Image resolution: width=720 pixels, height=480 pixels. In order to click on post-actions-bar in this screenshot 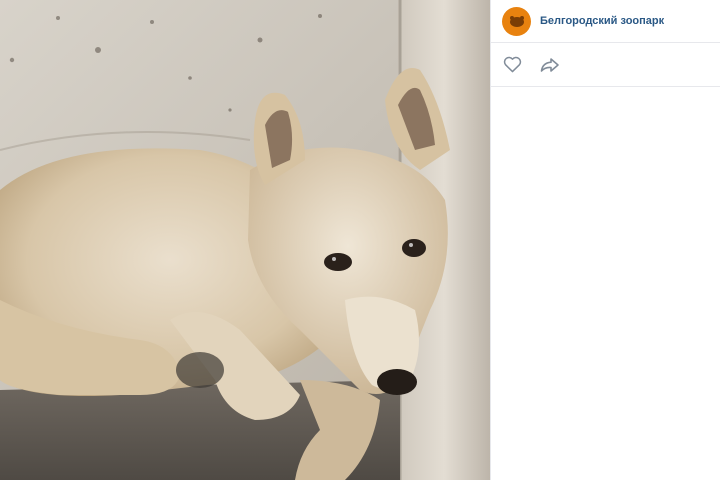, I will do `click(605, 65)`.